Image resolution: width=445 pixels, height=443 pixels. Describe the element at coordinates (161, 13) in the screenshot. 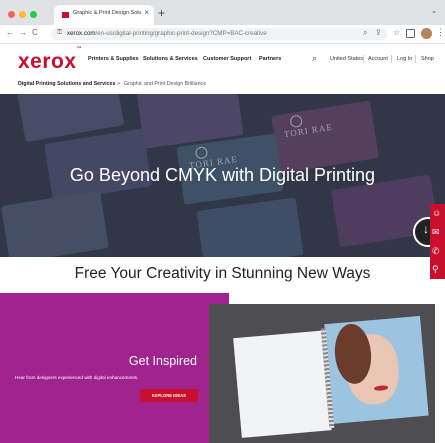

I see `new-tab-button: +` at that location.